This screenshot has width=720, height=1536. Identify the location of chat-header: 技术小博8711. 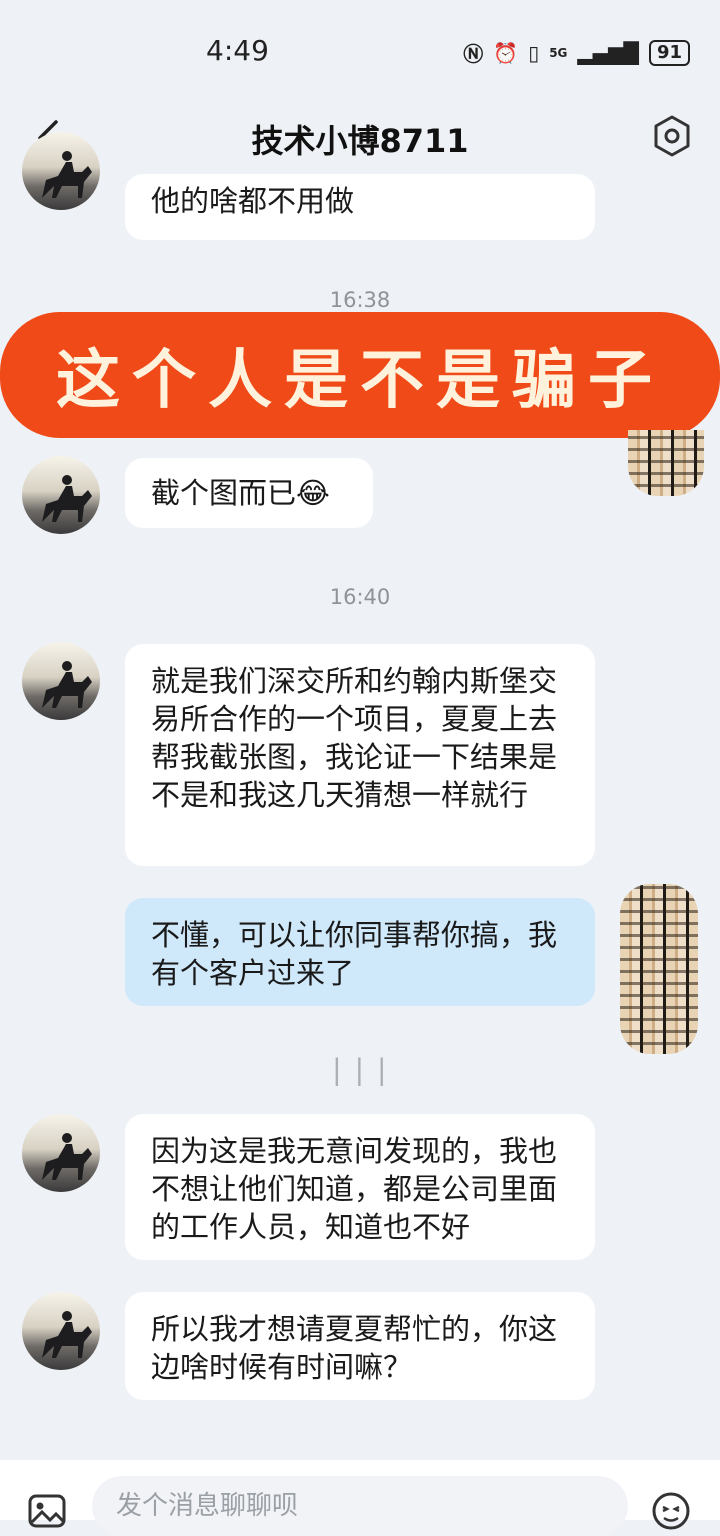
(360, 140).